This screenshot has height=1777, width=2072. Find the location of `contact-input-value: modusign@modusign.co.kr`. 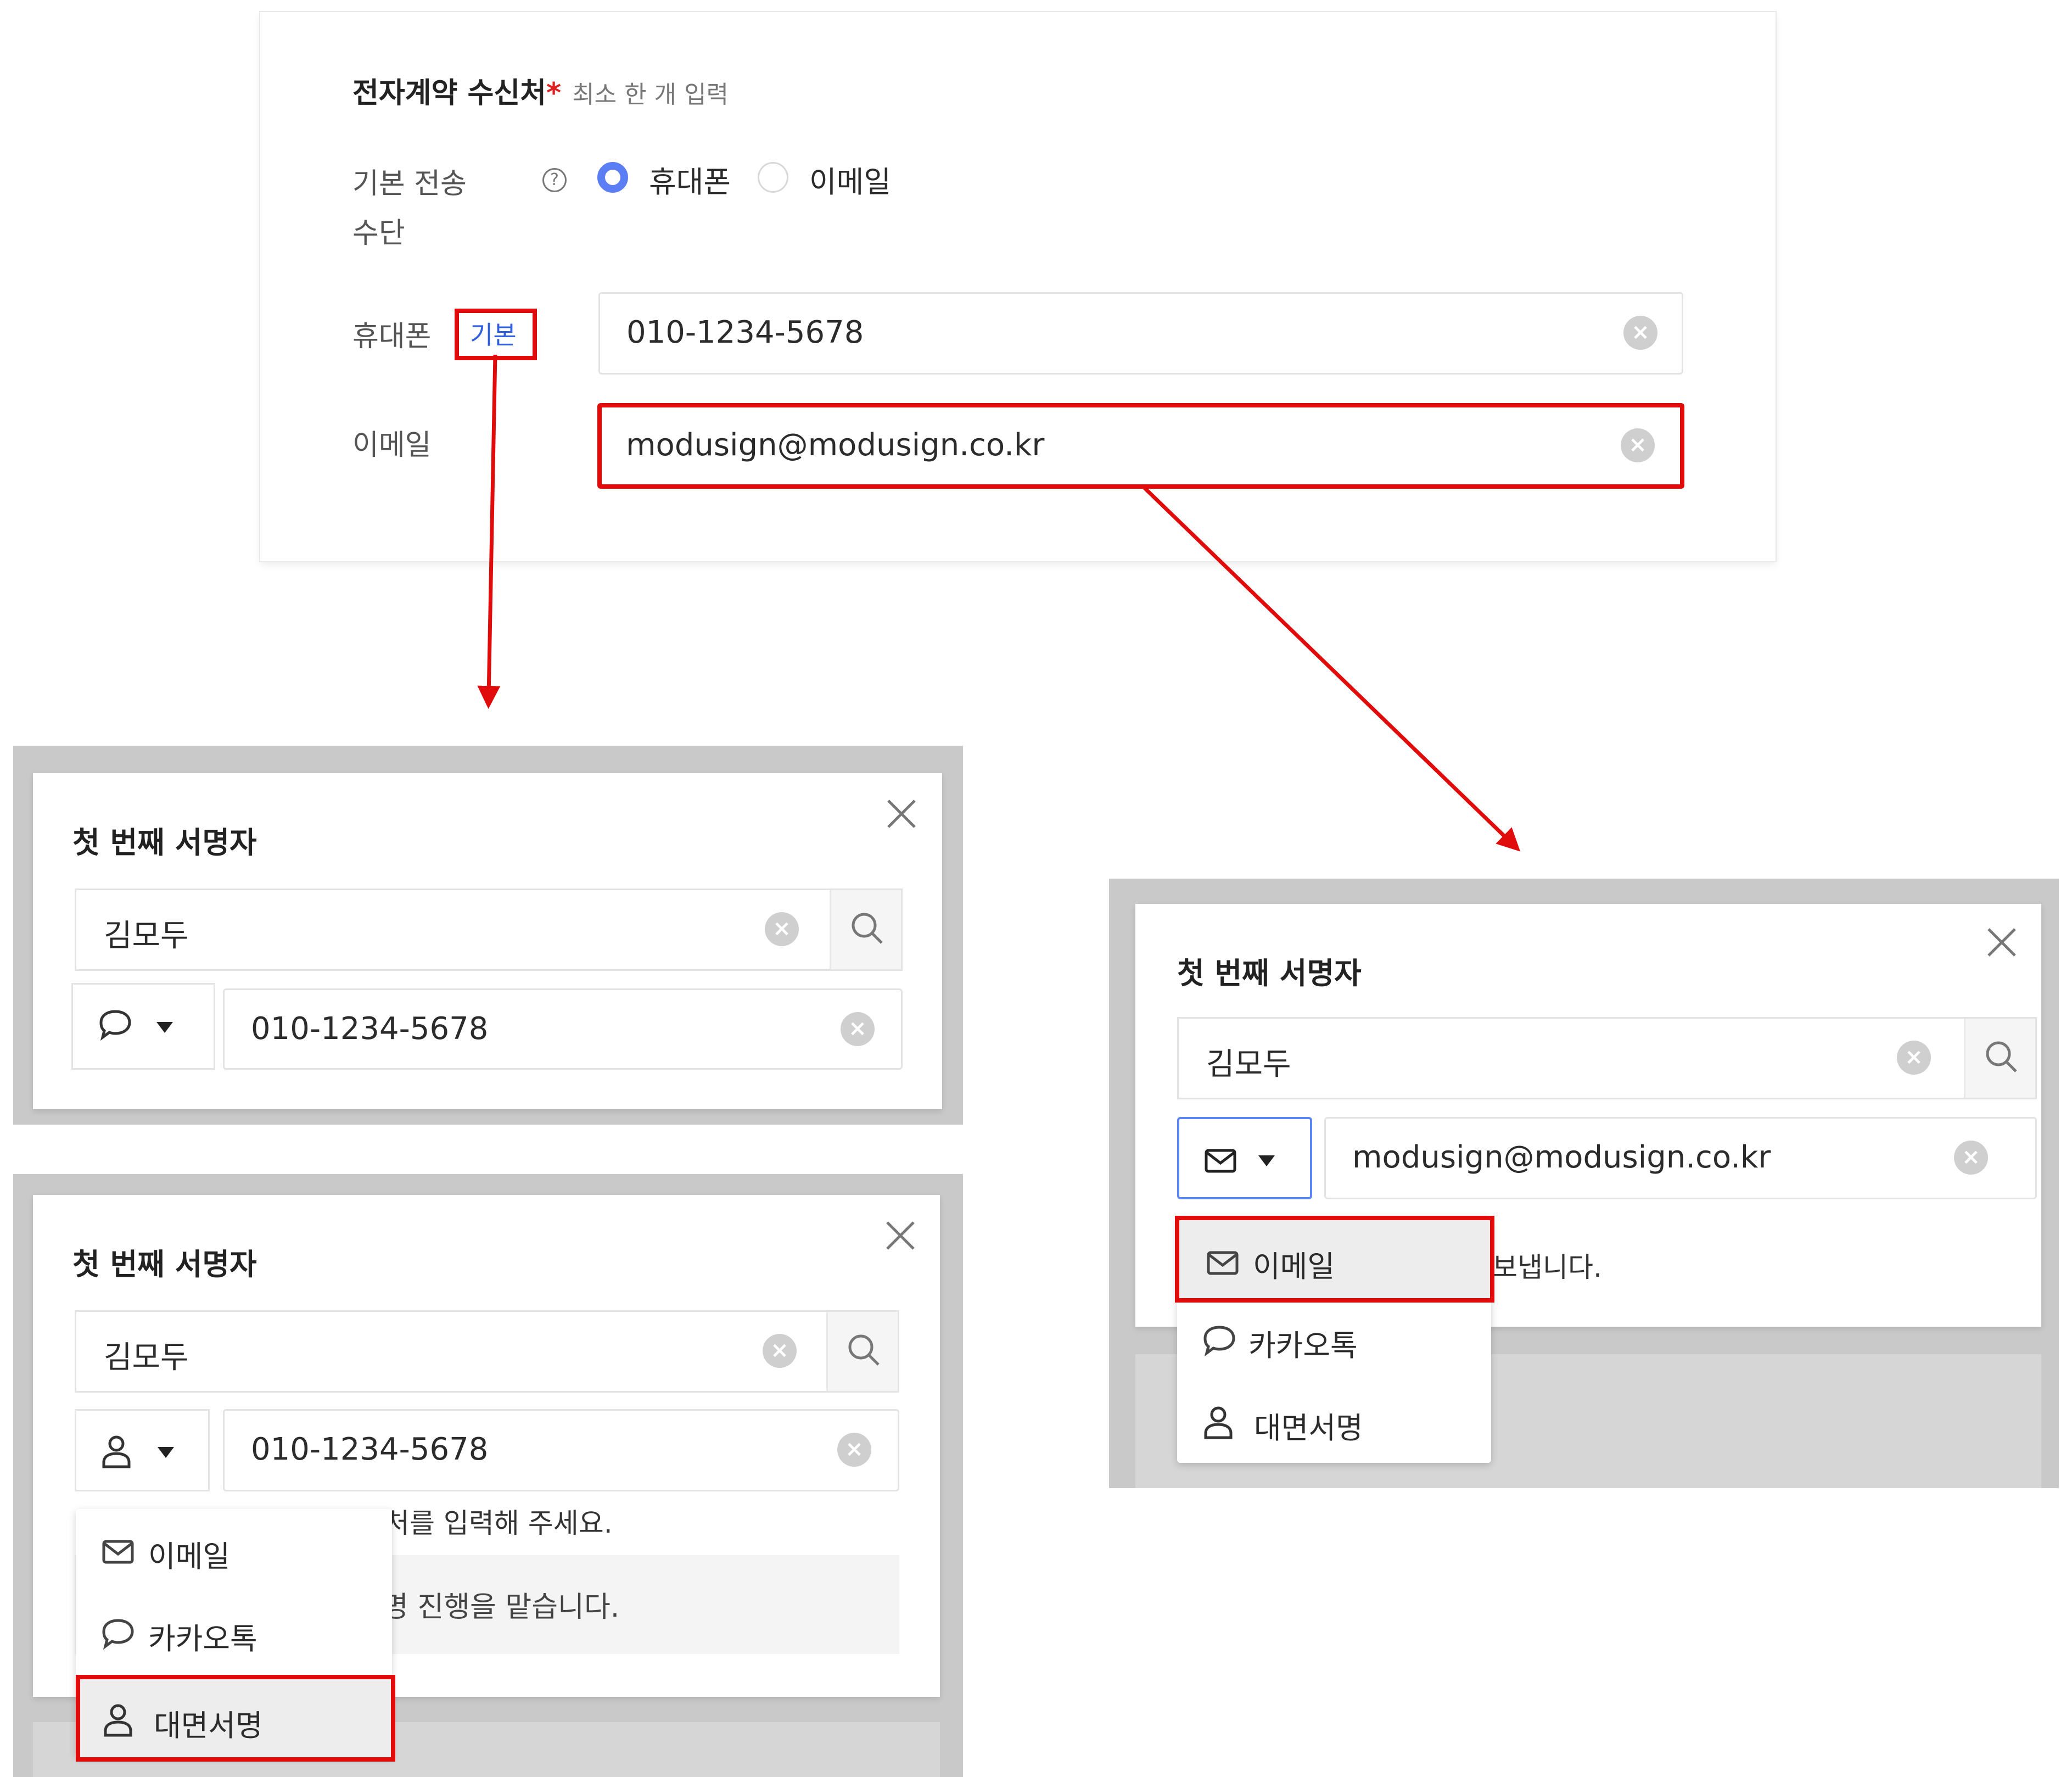

contact-input-value: modusign@modusign.co.kr is located at coordinates (1561, 1157).